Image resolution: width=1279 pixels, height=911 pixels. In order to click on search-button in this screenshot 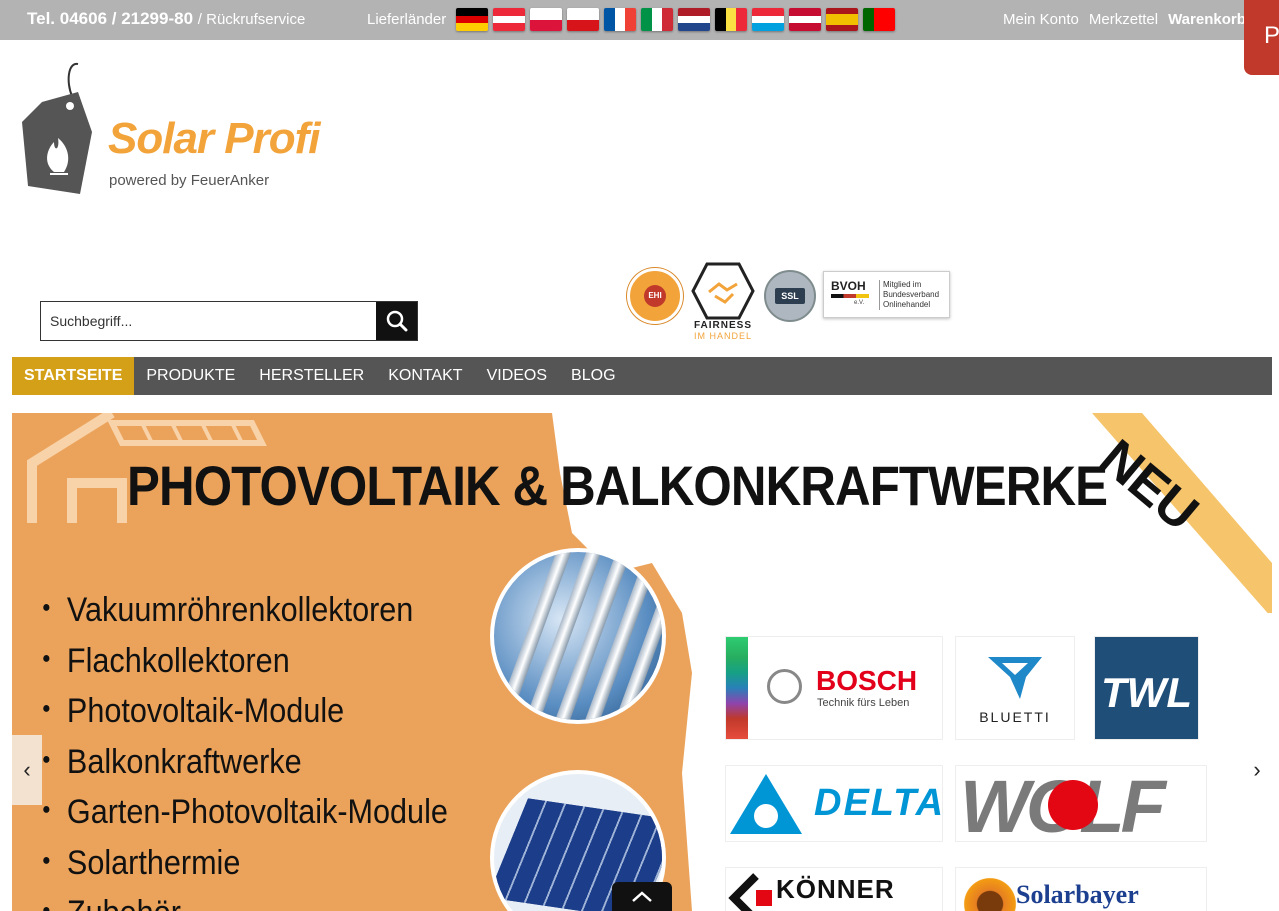, I will do `click(396, 321)`.